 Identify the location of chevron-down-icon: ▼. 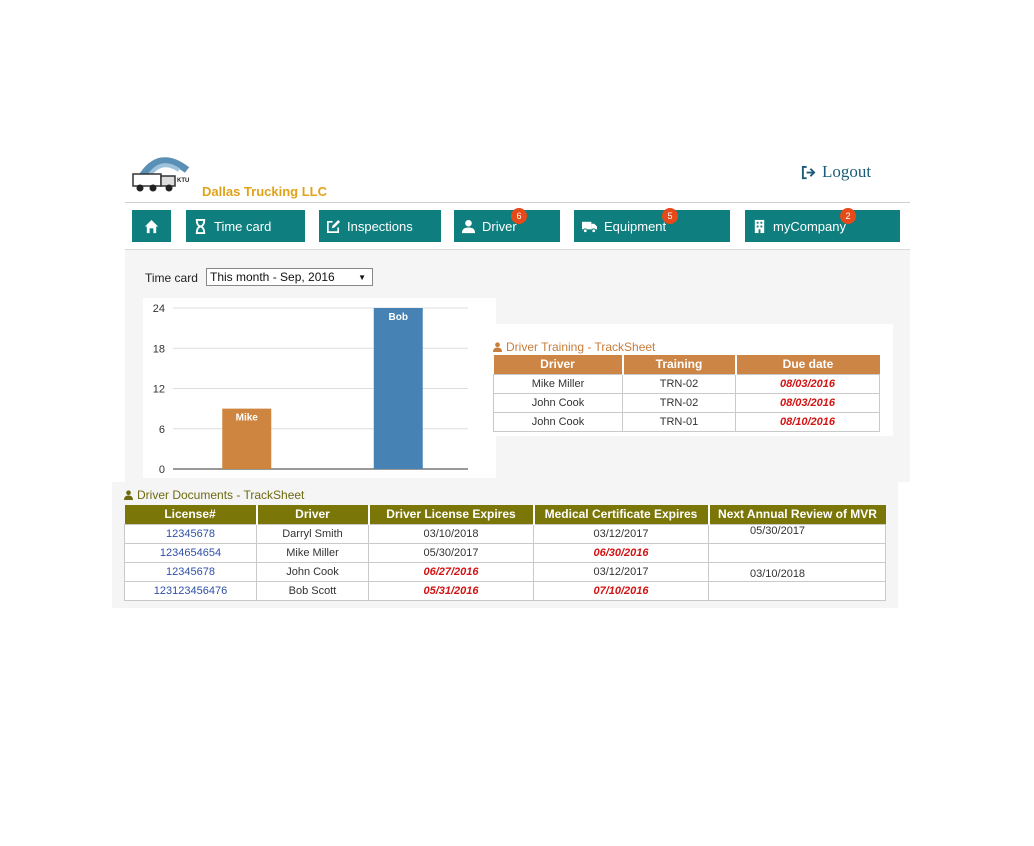
(362, 277).